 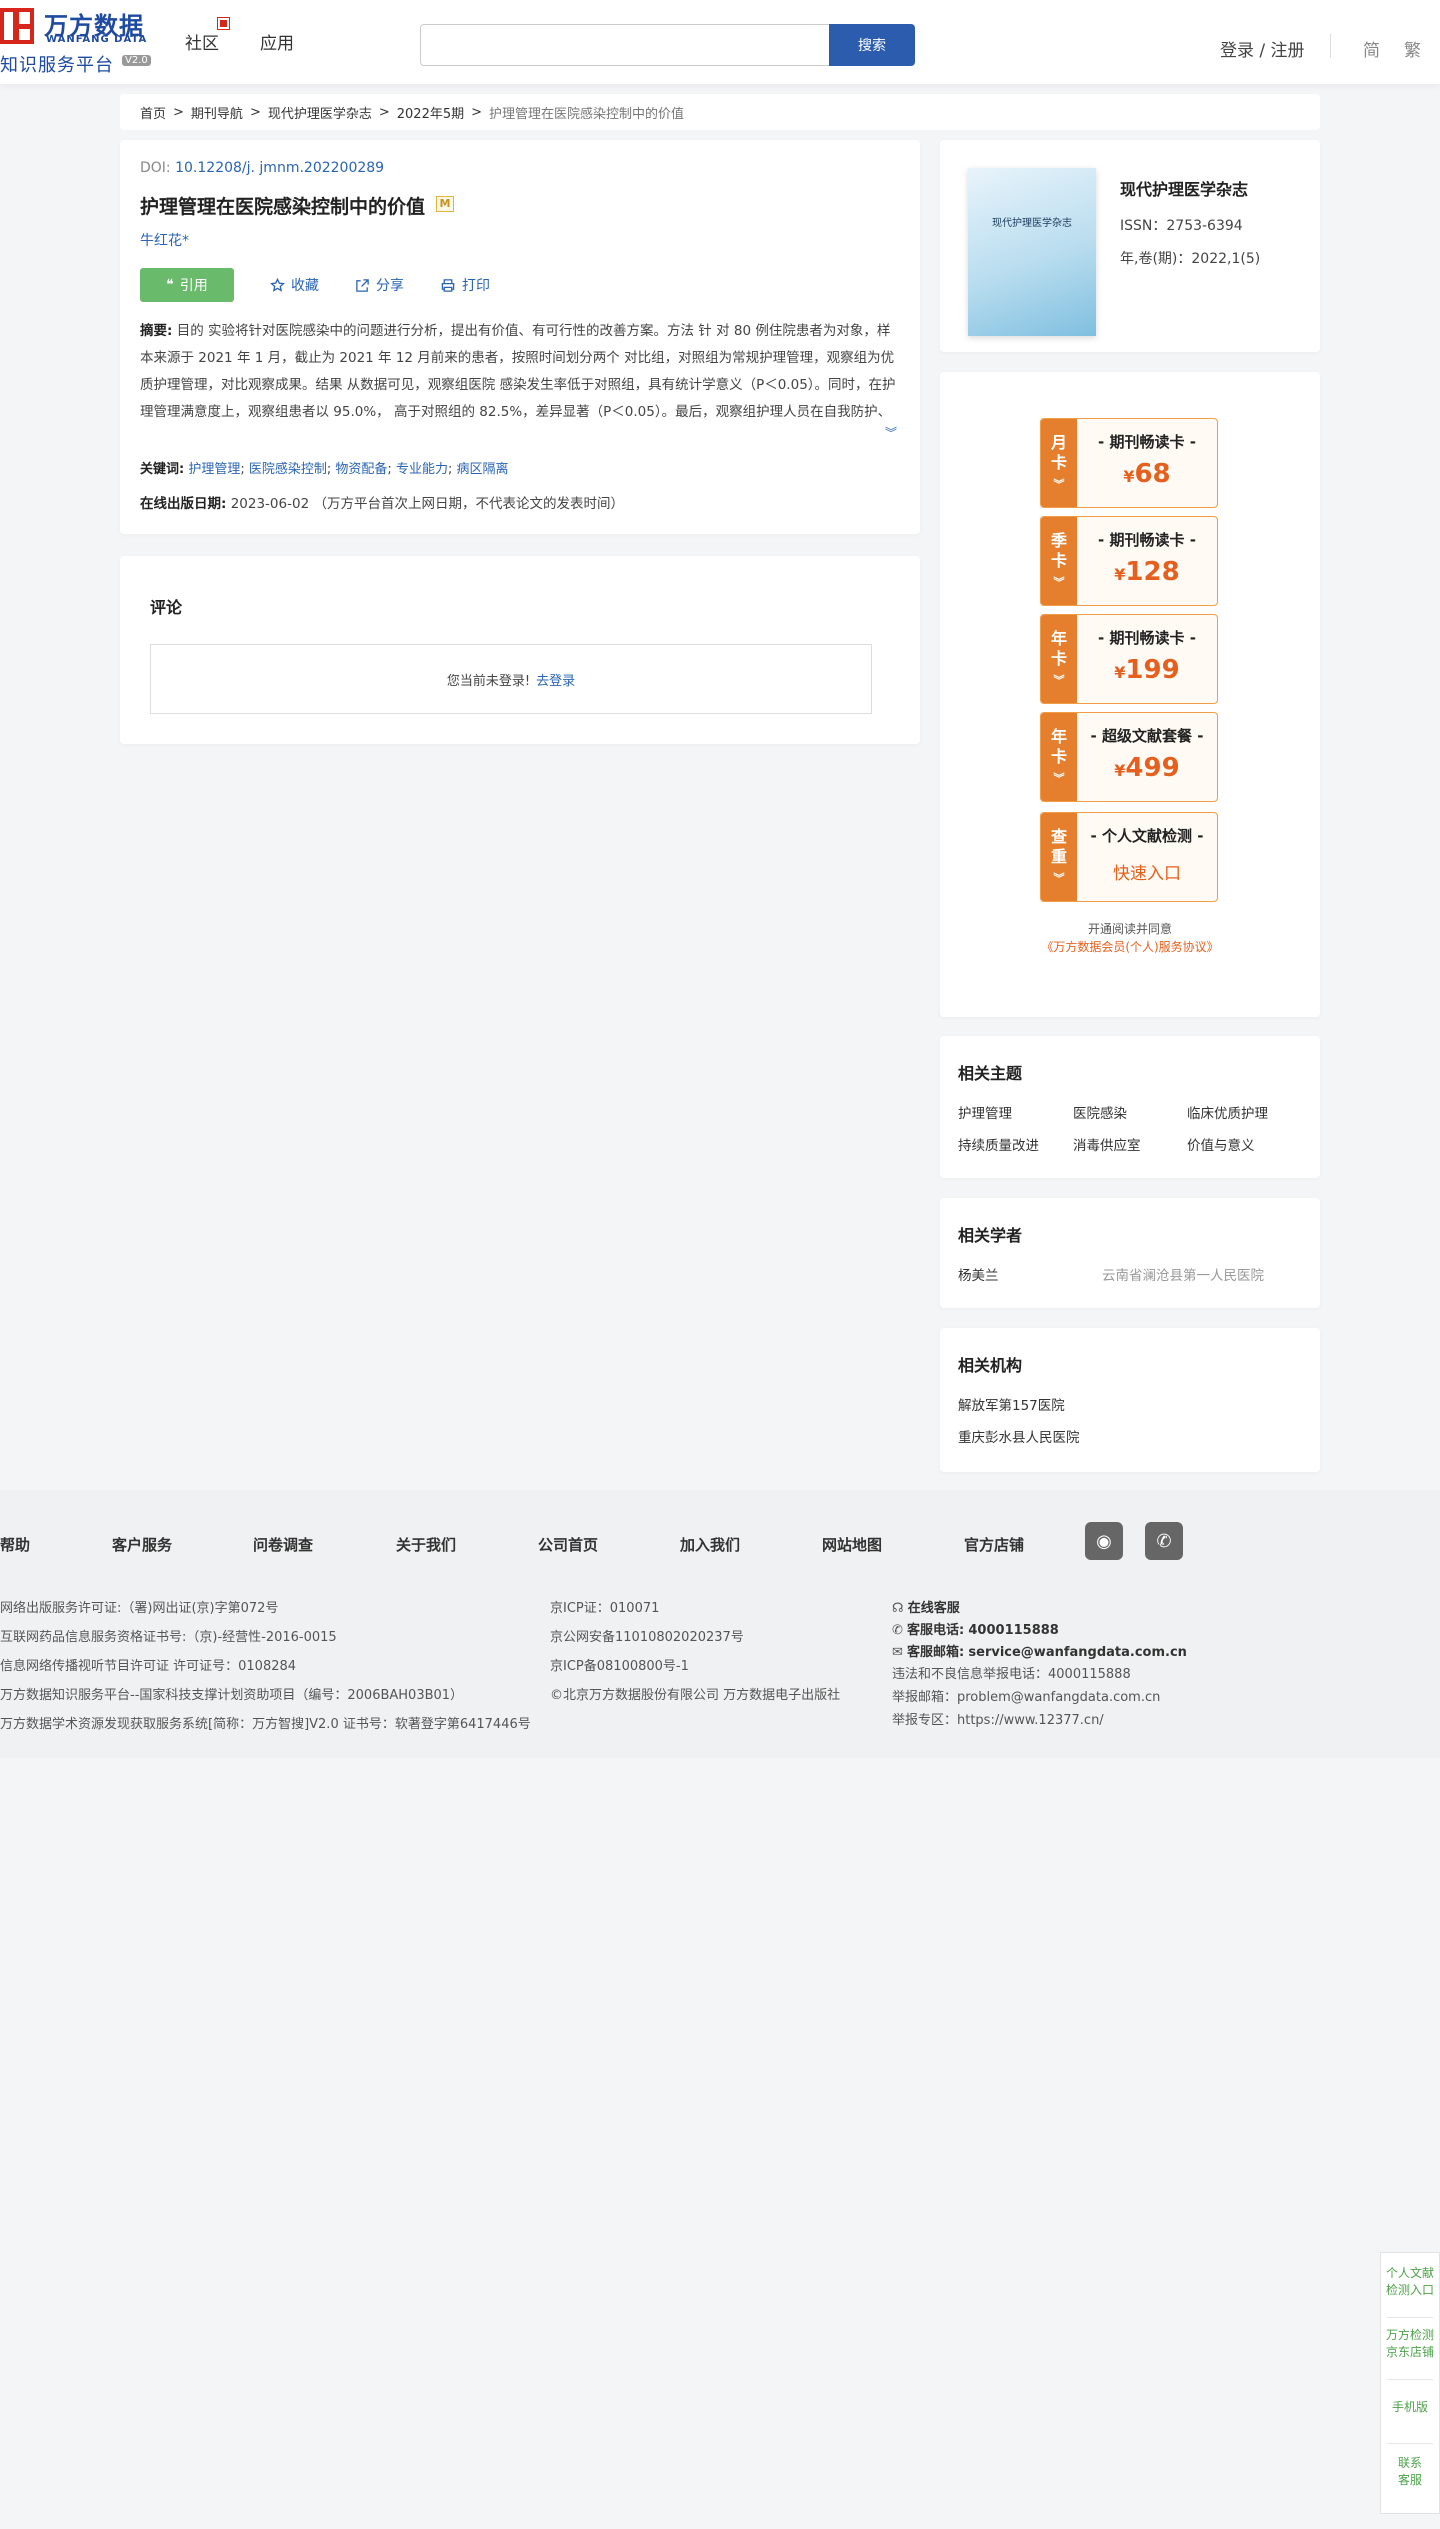 What do you see at coordinates (1058, 442) in the screenshot?
I see `vip-tag-char: 月` at bounding box center [1058, 442].